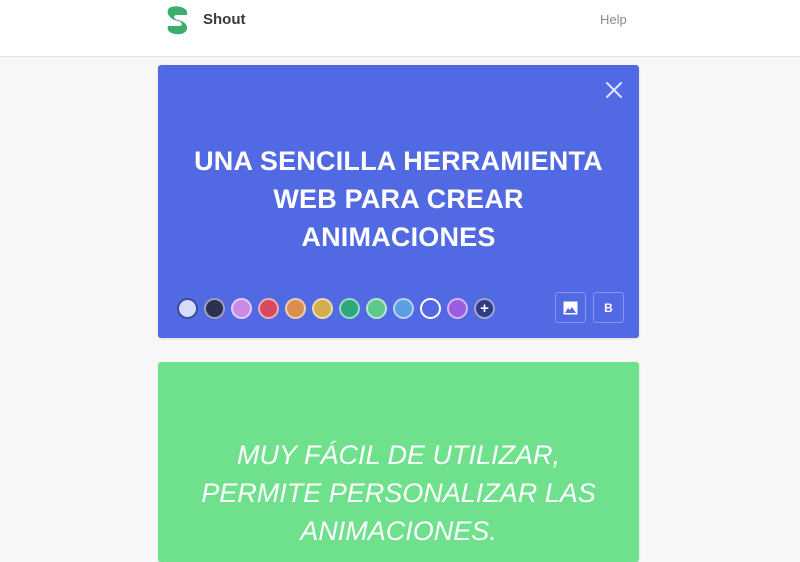 The width and height of the screenshot is (800, 562). I want to click on title-line: ANIMACIONES, so click(398, 237).